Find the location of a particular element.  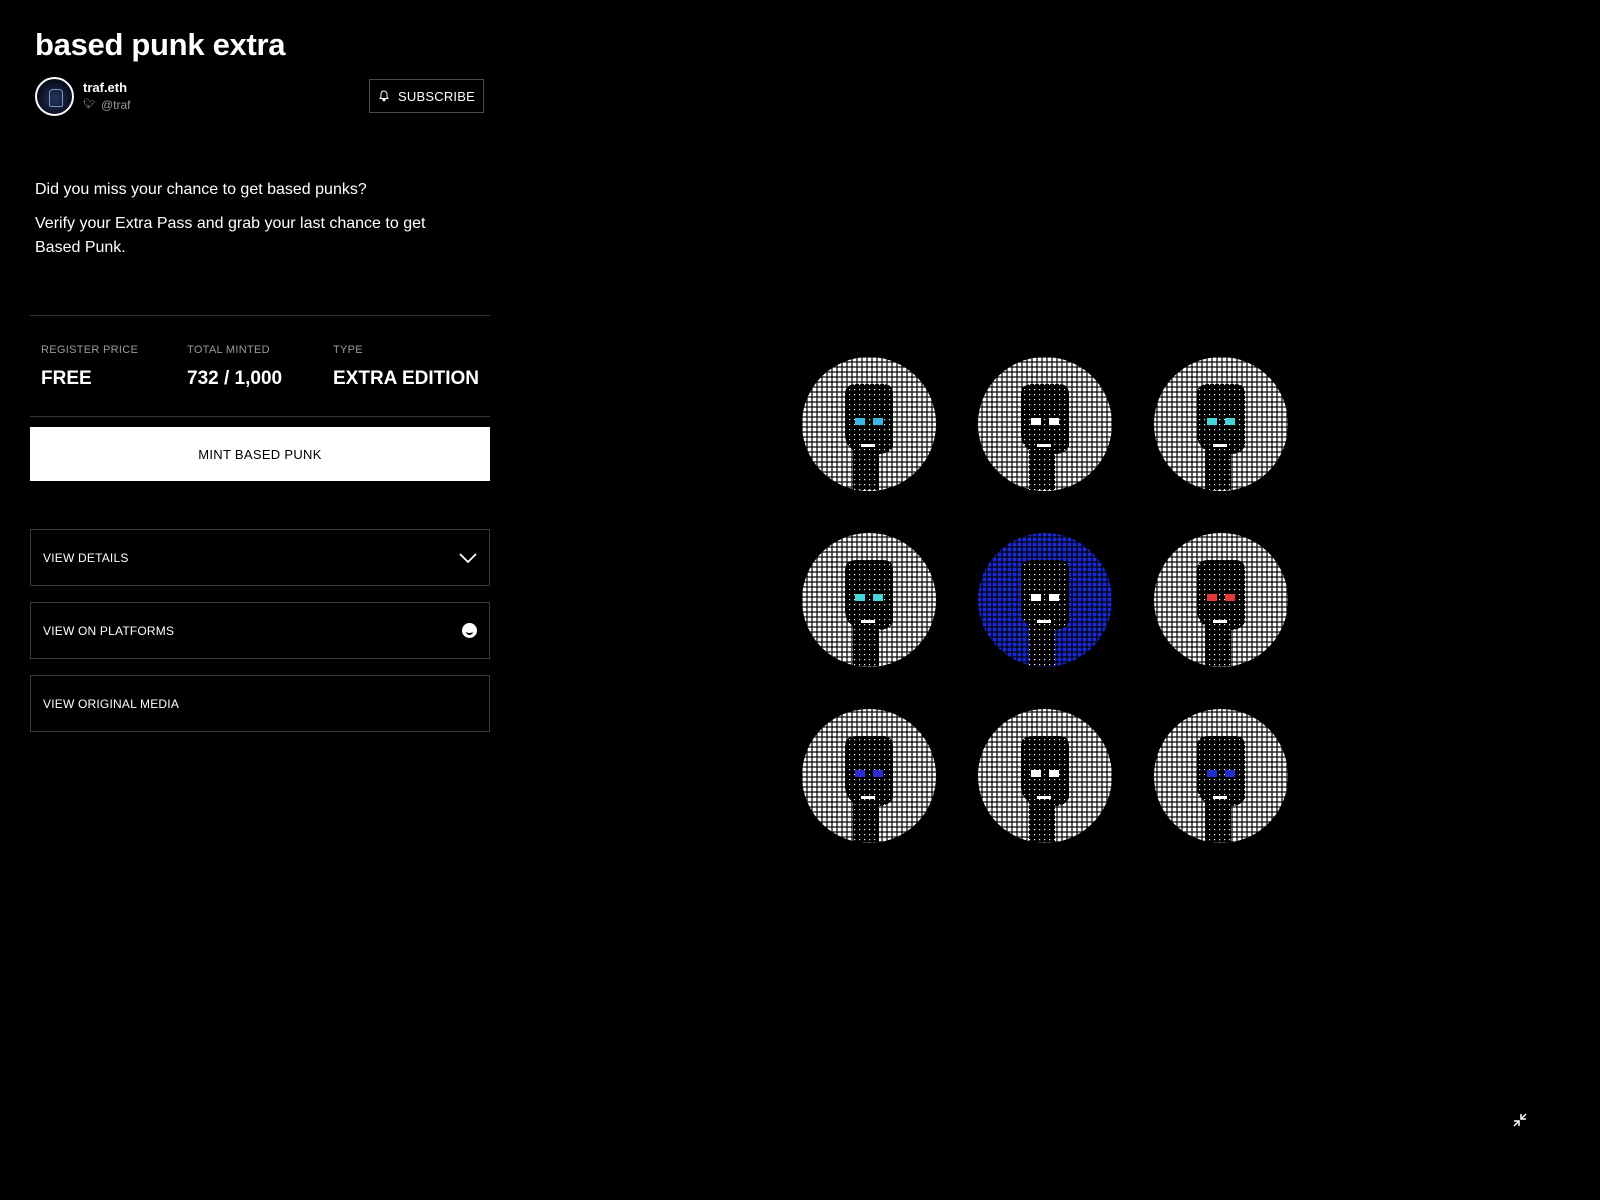

artist-info: traf.eth 🐦︎ @traf is located at coordinates (83, 96).